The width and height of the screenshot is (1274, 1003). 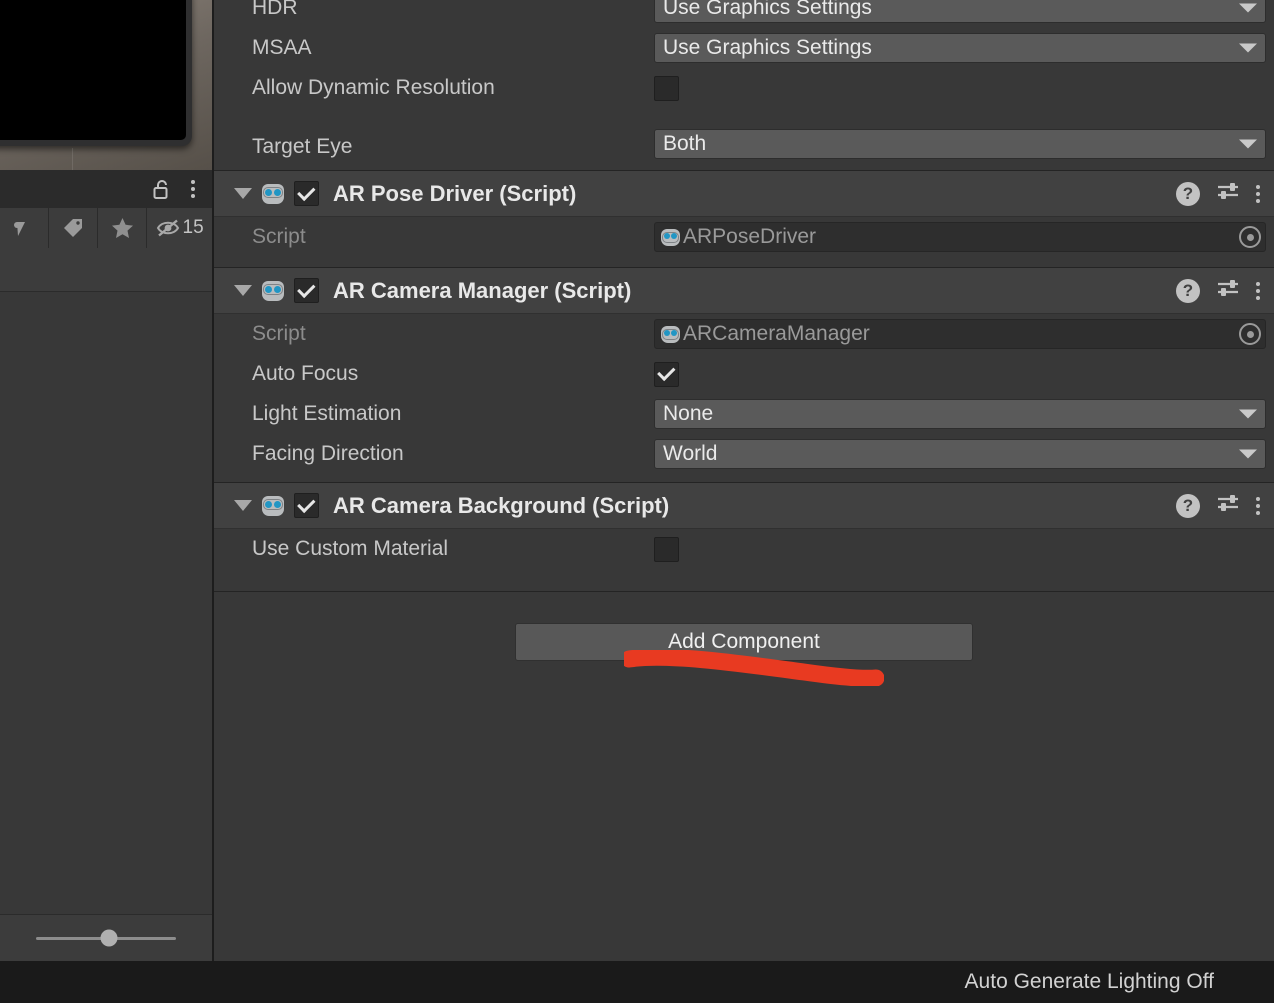 What do you see at coordinates (305, 373) in the screenshot?
I see `label-auto-focus: Auto Focus` at bounding box center [305, 373].